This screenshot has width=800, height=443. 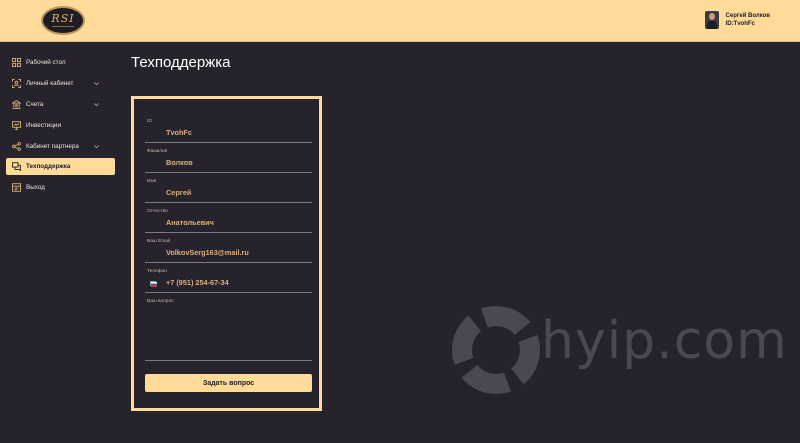 What do you see at coordinates (228, 328) in the screenshot?
I see `question-textarea: Ваш вопрос:` at bounding box center [228, 328].